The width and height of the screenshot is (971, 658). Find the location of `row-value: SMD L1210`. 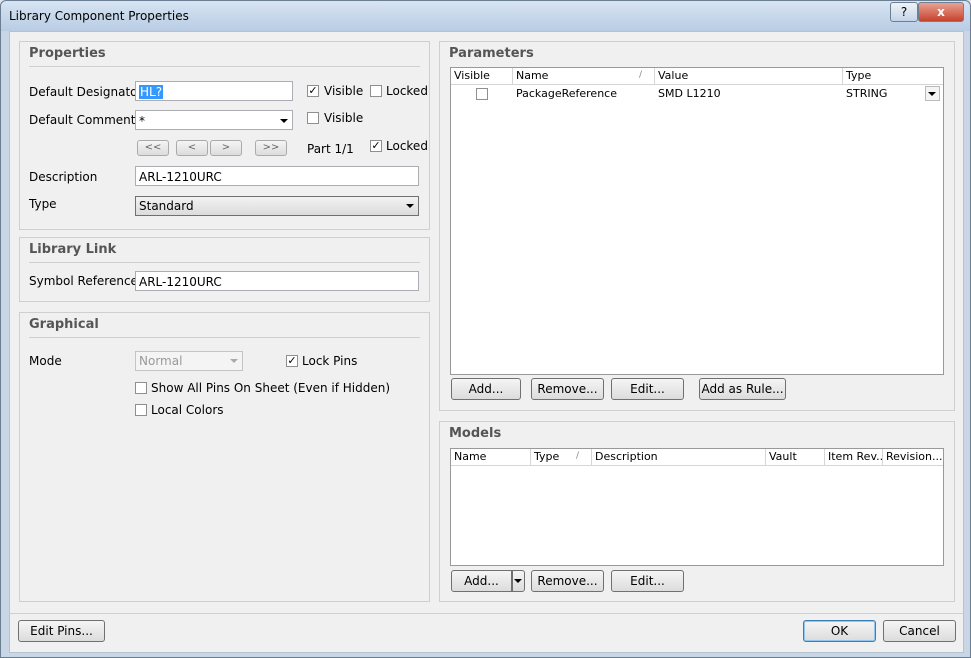

row-value: SMD L1210 is located at coordinates (689, 93).